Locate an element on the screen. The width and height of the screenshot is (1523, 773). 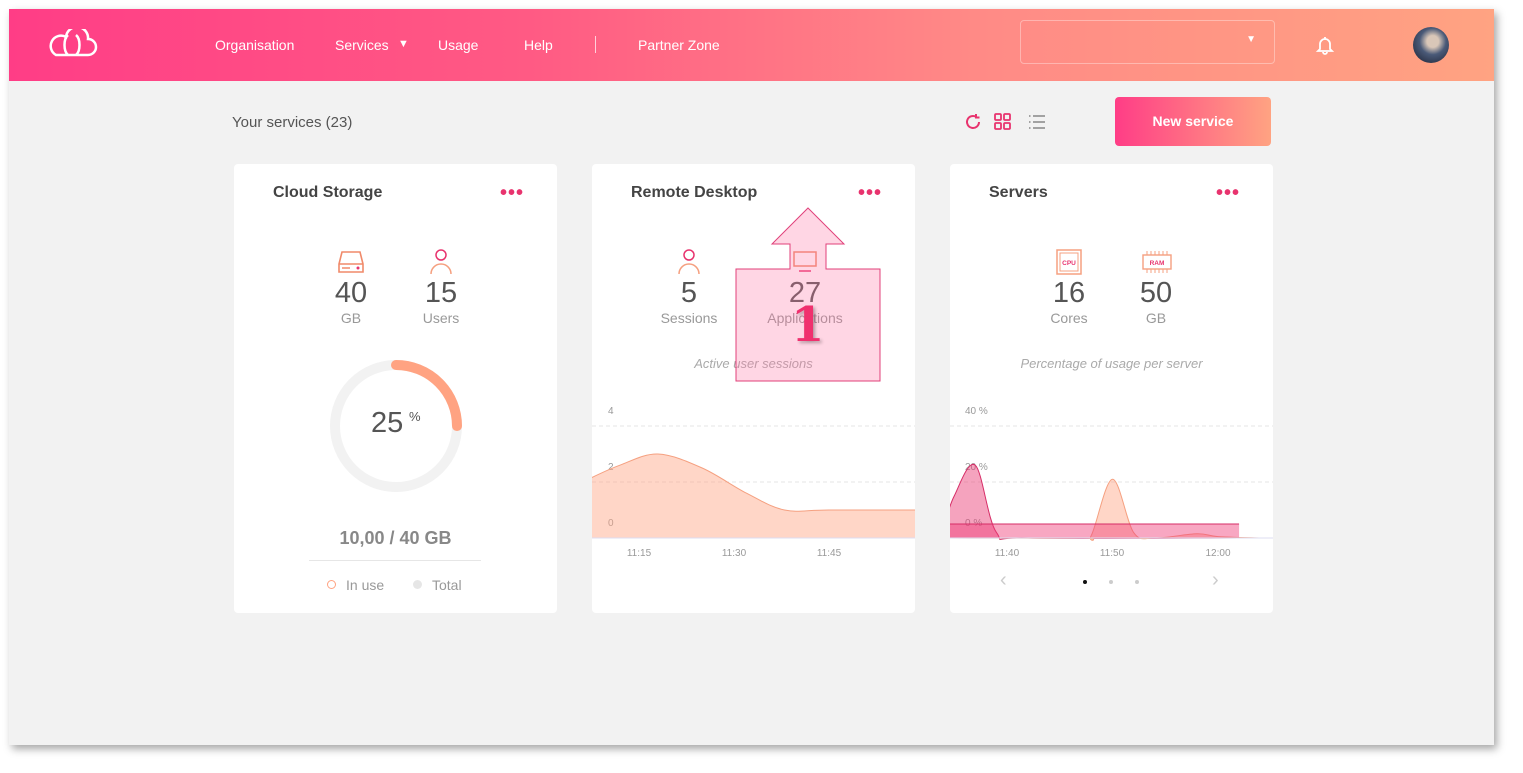
nav-services: Services is located at coordinates (362, 45).